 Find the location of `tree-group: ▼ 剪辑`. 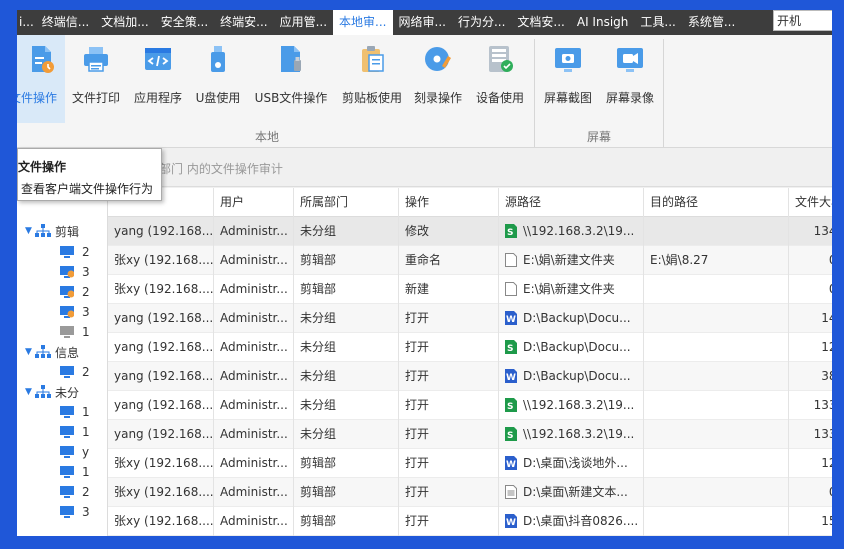

tree-group: ▼ 剪辑 is located at coordinates (52, 231).